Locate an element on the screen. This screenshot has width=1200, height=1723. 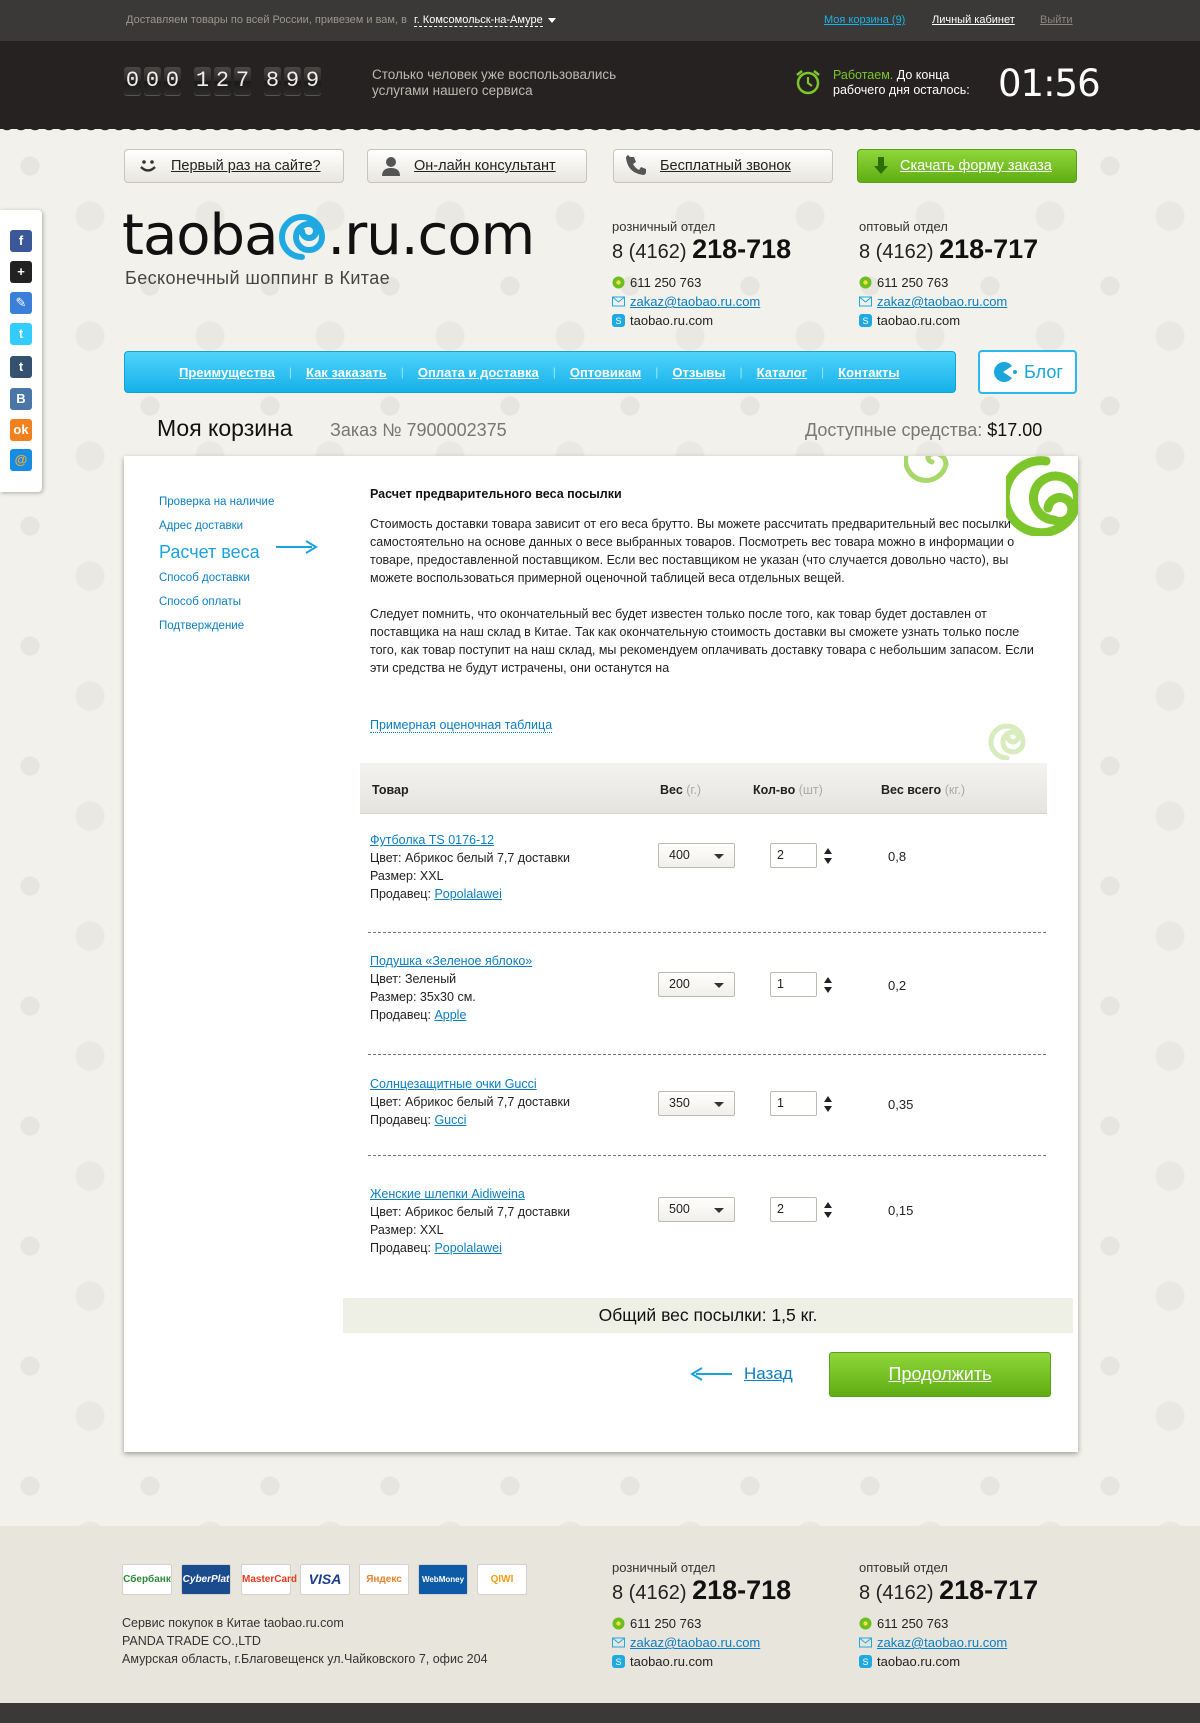
weight-select: 400 is located at coordinates (696, 855).